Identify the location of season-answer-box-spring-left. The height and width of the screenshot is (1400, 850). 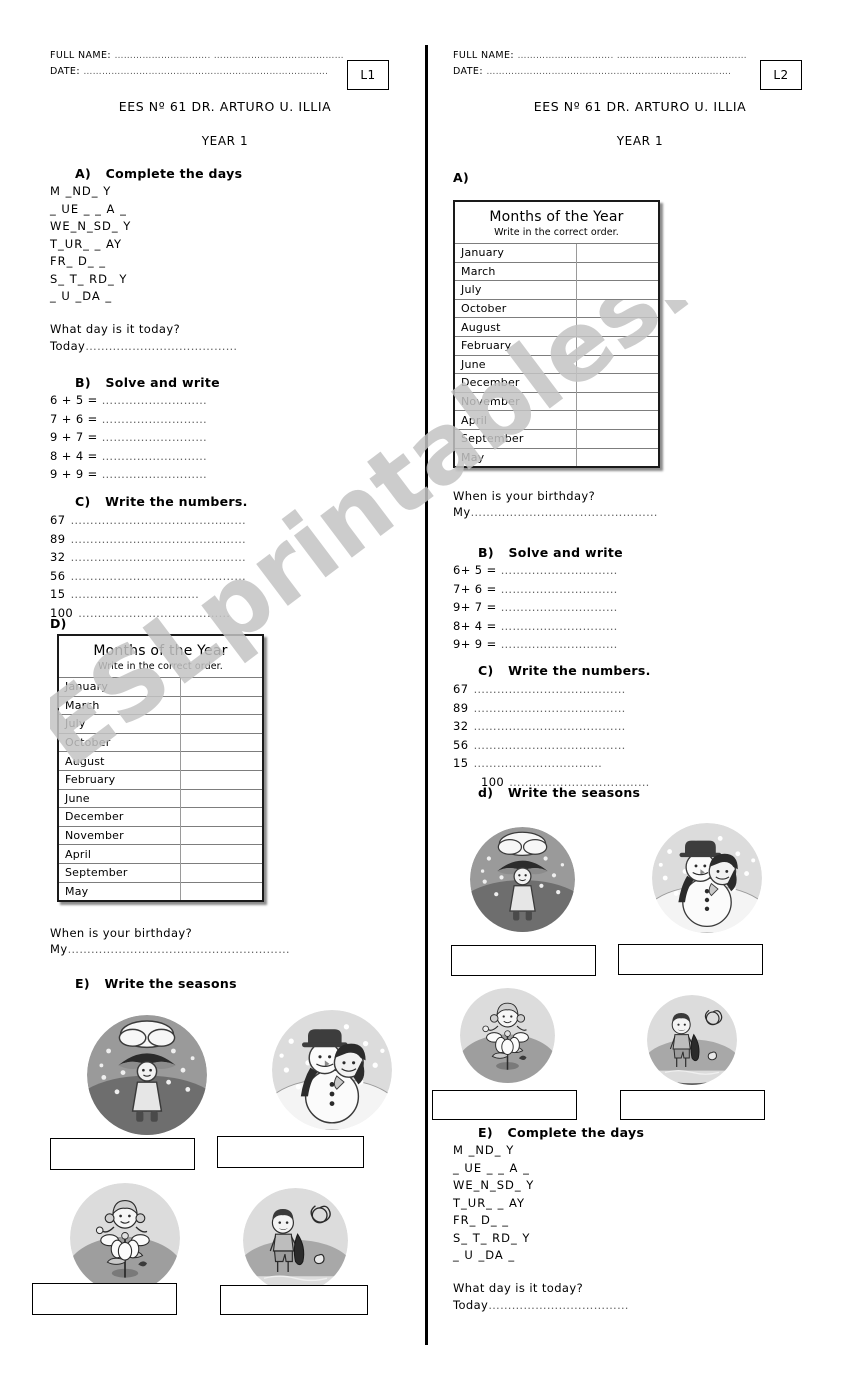
(104, 1299).